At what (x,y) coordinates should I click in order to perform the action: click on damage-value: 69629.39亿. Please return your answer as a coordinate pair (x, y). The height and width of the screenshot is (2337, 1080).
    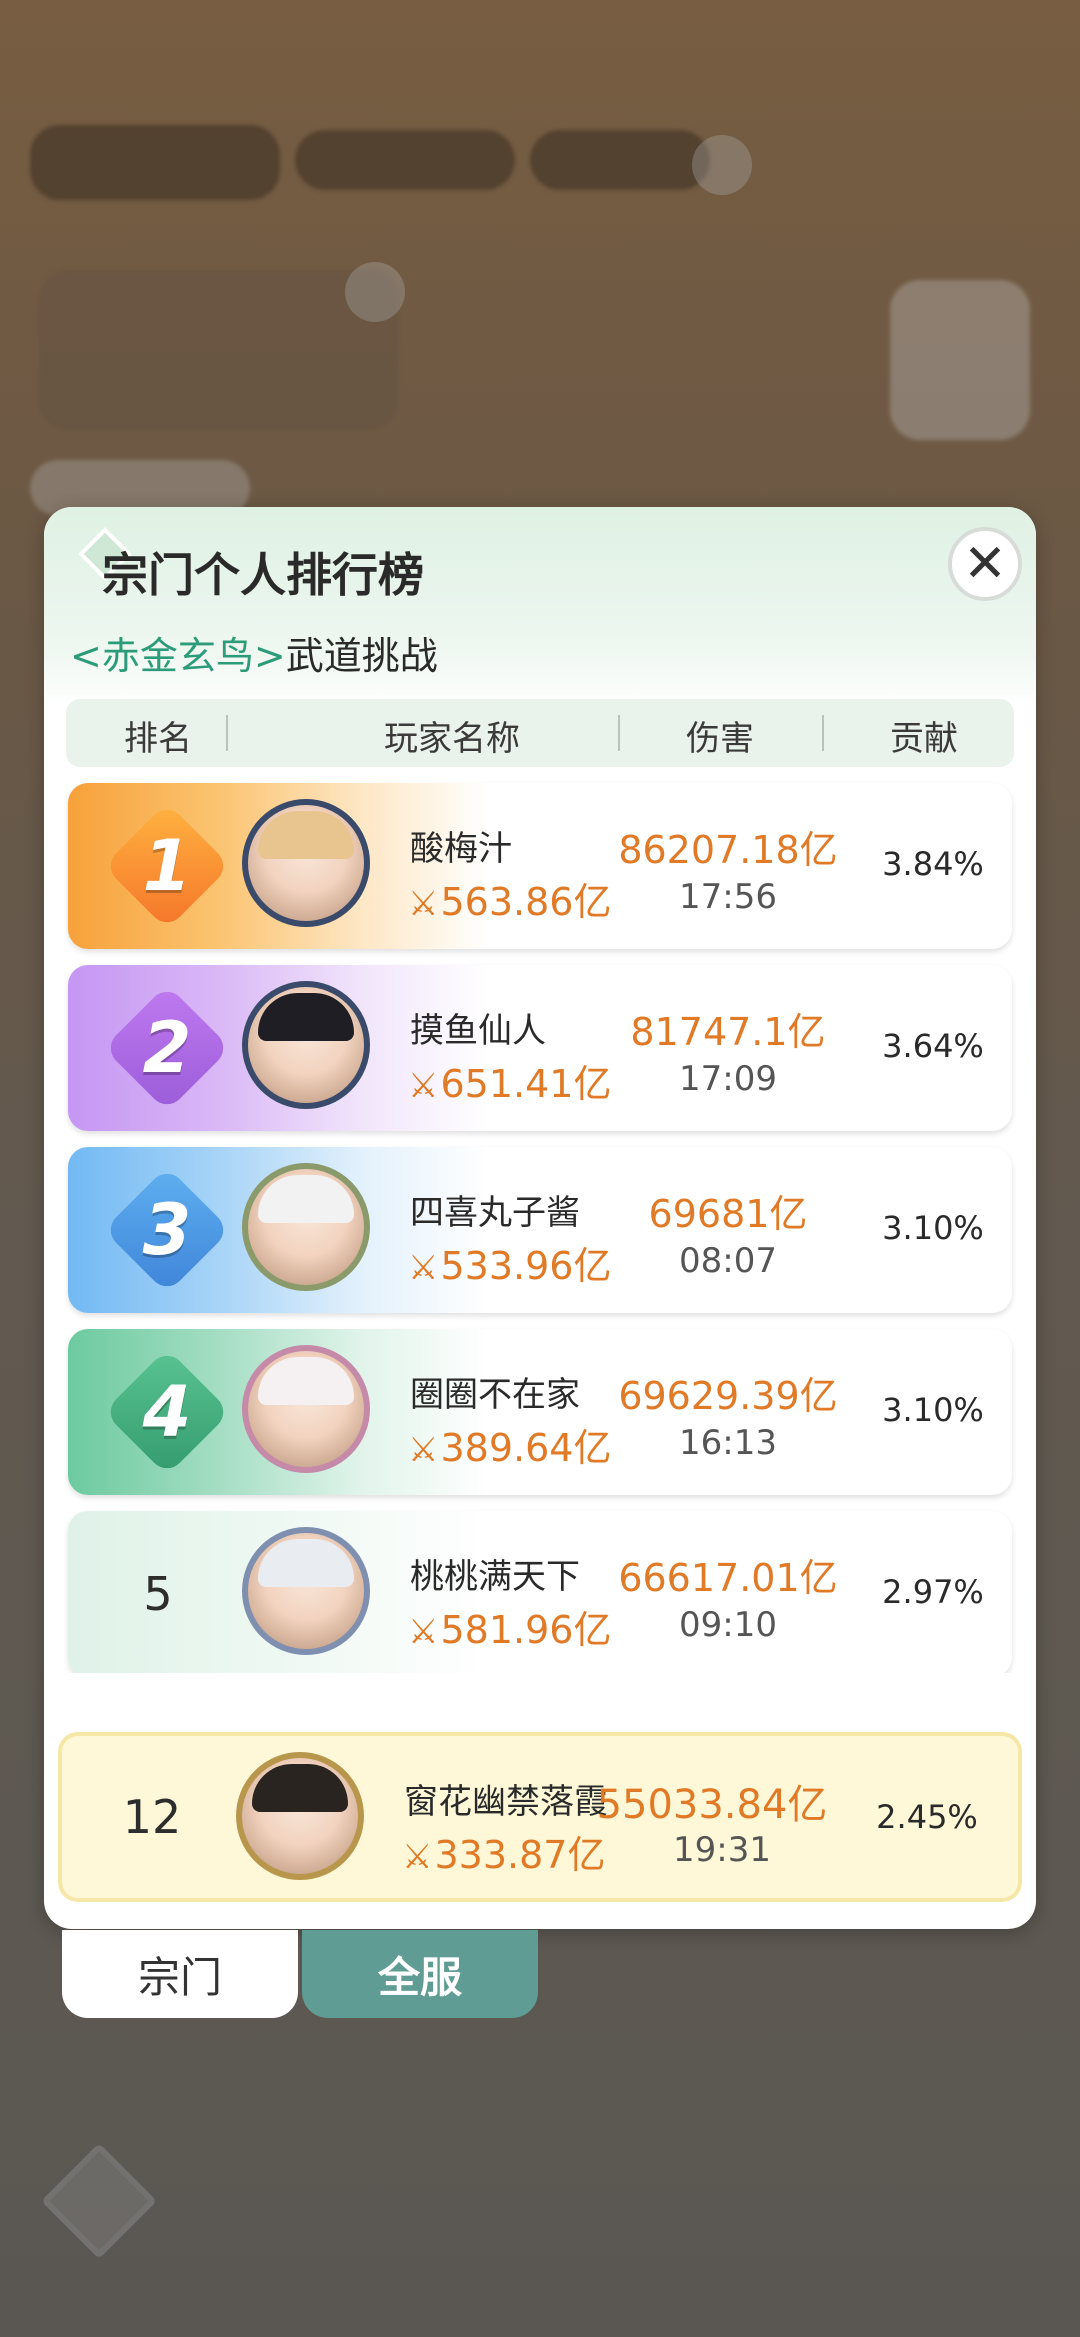
    Looking at the image, I should click on (728, 1396).